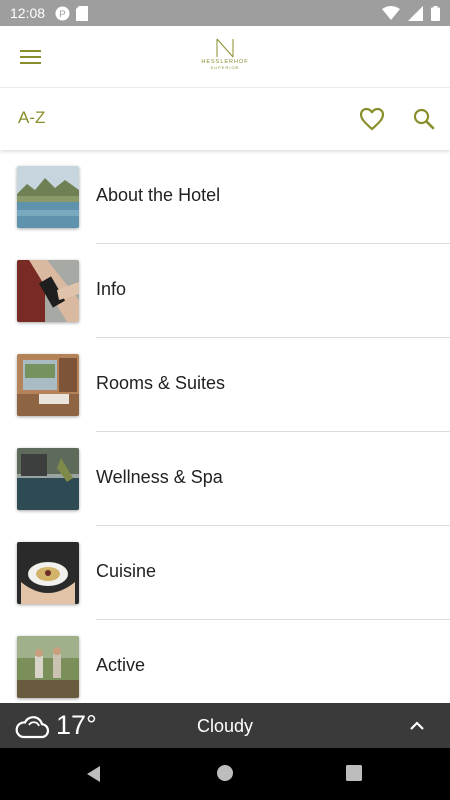  I want to click on search-icon, so click(424, 119).